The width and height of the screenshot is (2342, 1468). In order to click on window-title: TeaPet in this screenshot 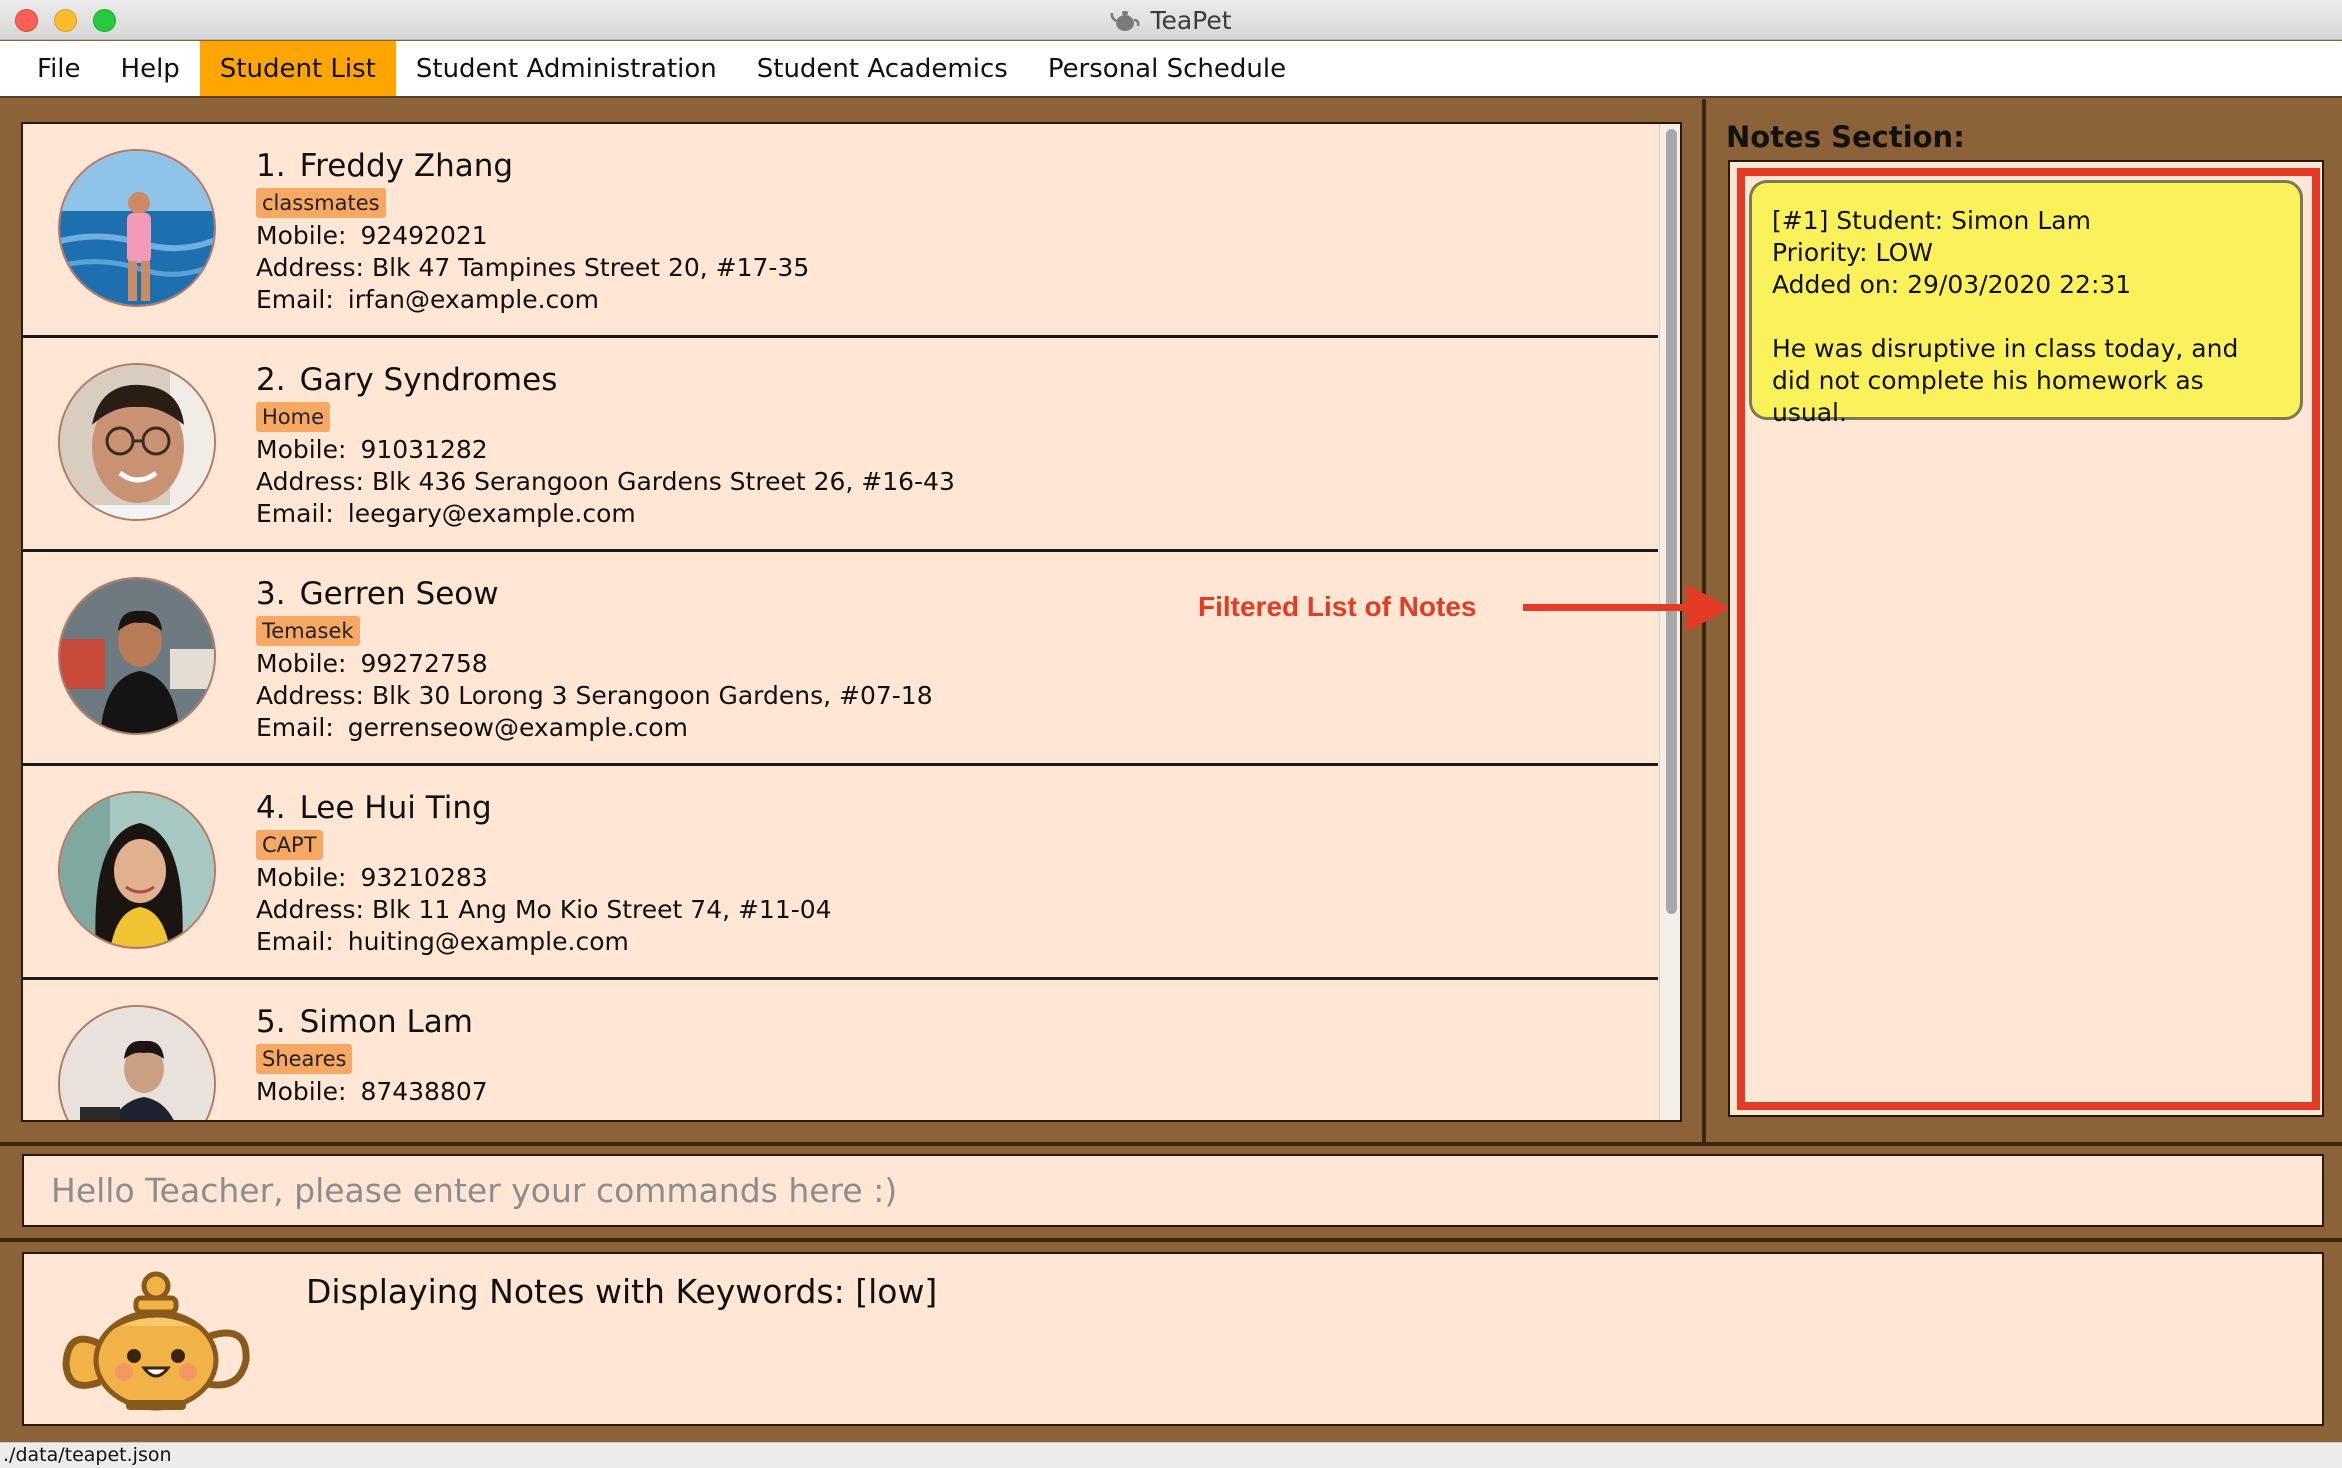, I will do `click(1191, 20)`.